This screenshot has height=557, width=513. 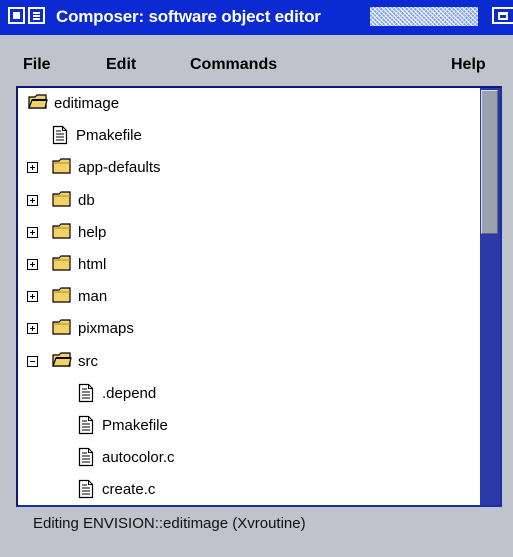 I want to click on tree-item: man, so click(x=248, y=297).